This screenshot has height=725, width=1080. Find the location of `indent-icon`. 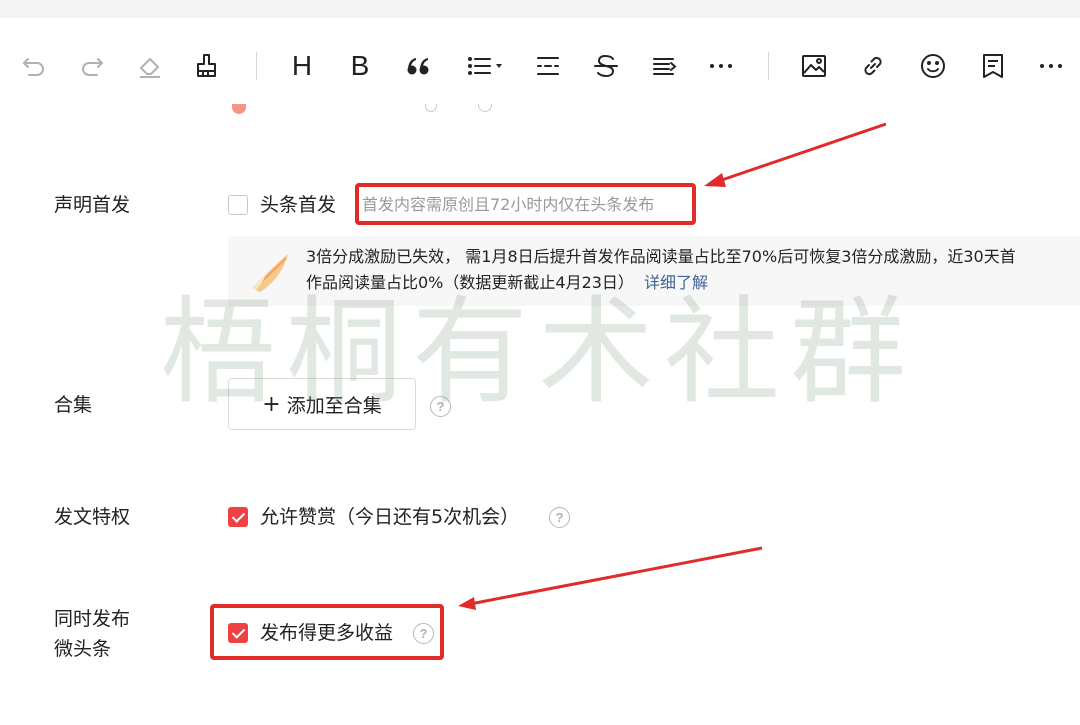

indent-icon is located at coordinates (664, 66).